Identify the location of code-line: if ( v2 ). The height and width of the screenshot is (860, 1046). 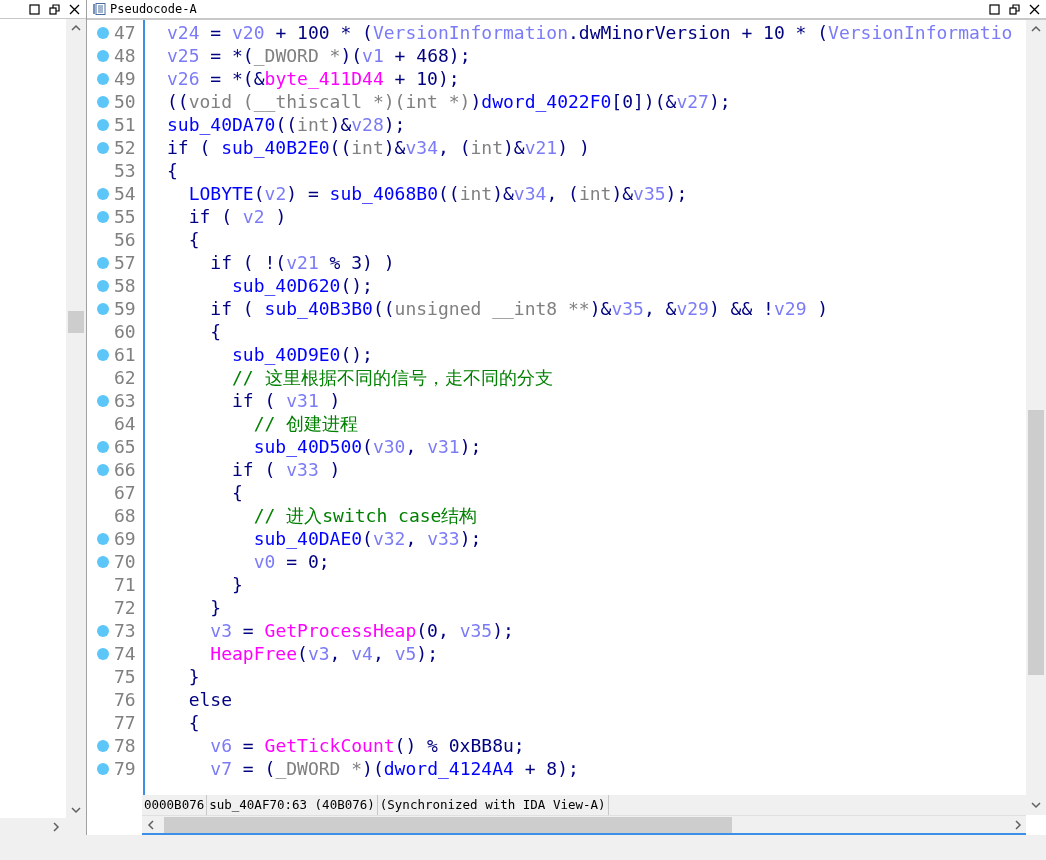
(237, 216).